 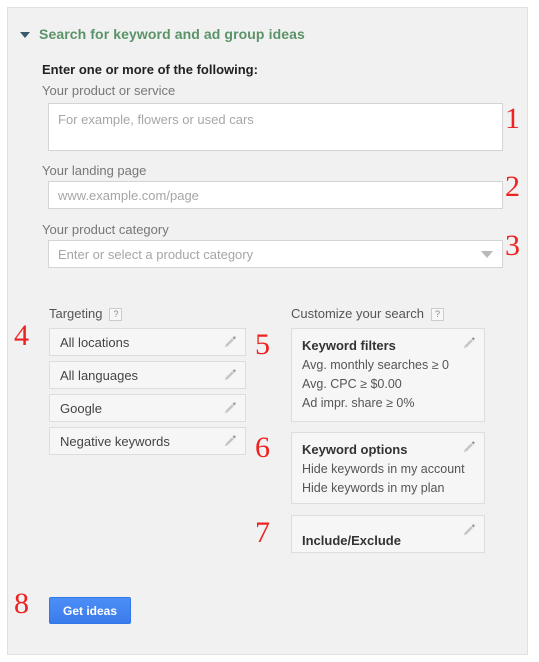 What do you see at coordinates (21, 335) in the screenshot?
I see `callout-number-4: 4` at bounding box center [21, 335].